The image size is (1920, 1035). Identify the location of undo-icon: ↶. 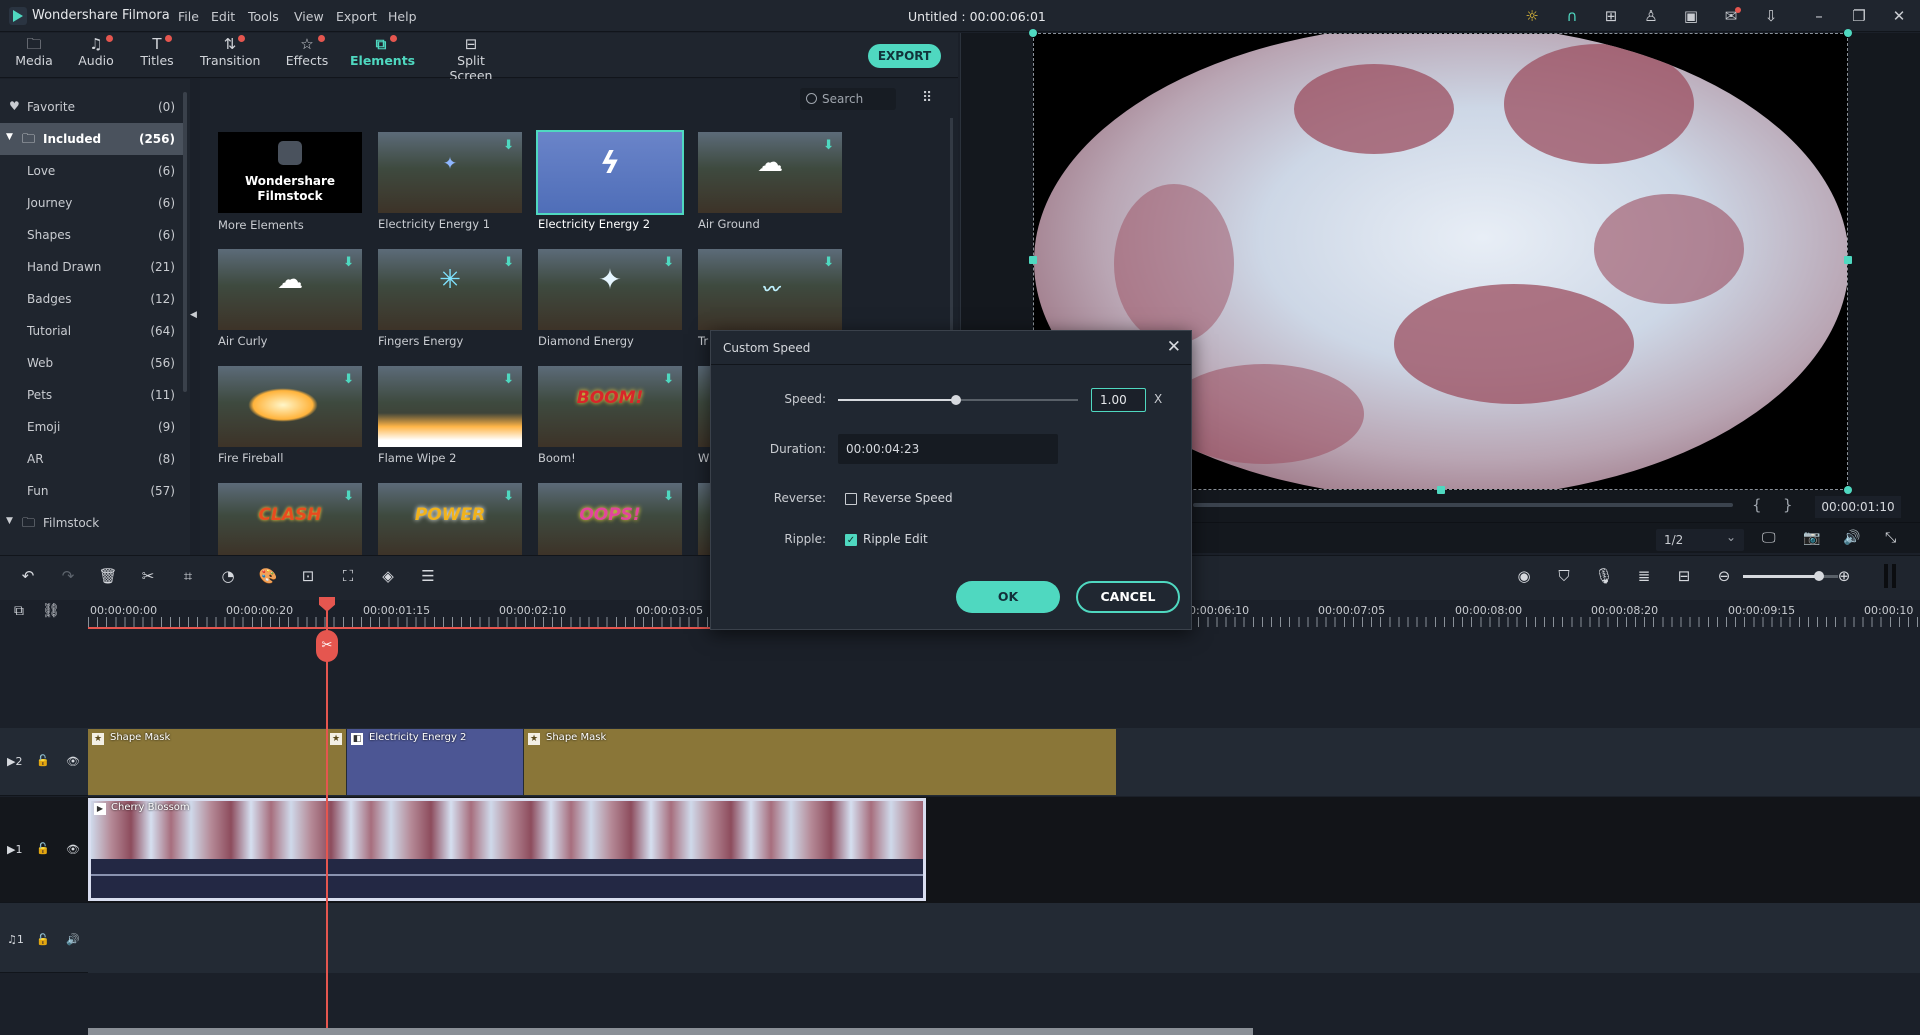
(28, 576).